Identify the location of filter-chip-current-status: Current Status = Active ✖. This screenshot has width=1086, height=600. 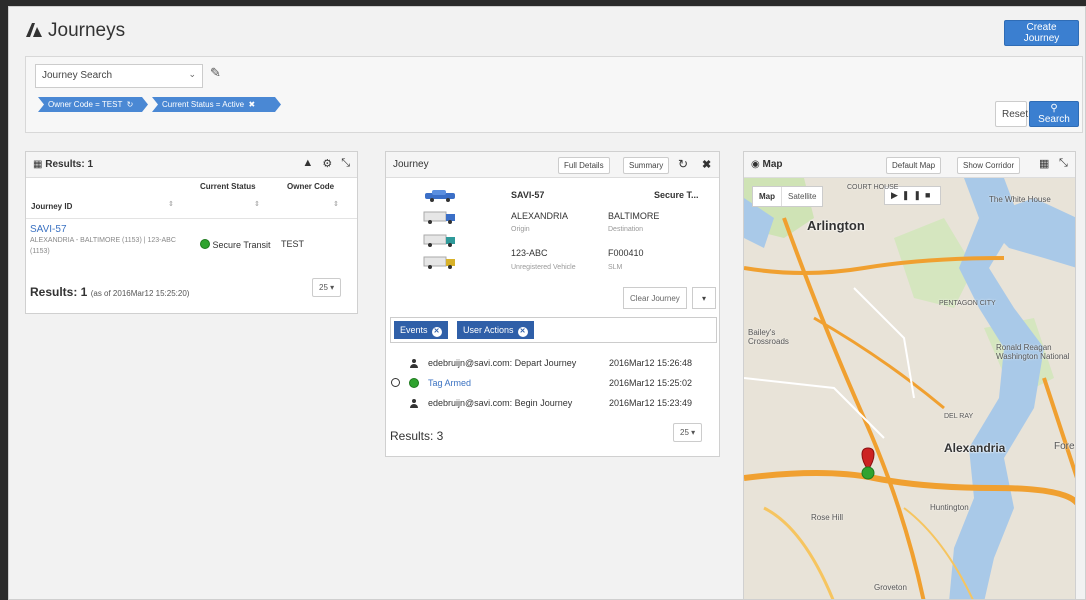
(216, 104).